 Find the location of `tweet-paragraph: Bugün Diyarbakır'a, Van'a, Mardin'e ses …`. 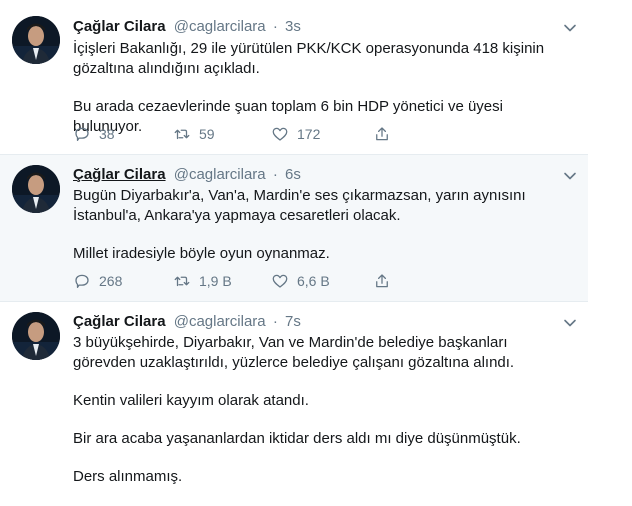

tweet-paragraph: Bugün Diyarbakır'a, Van'a, Mardin'e ses … is located at coordinates (299, 205).